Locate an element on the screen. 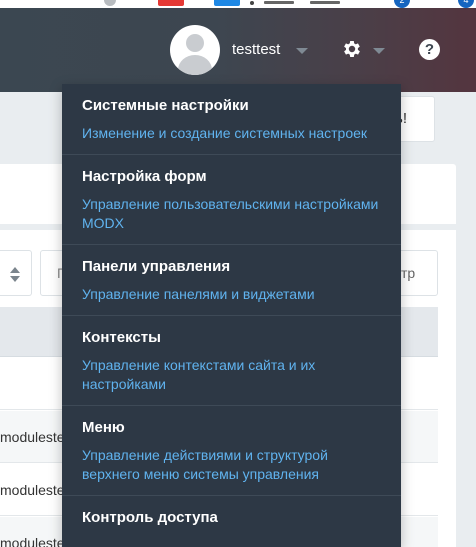 The width and height of the screenshot is (476, 547). bookmark-dot-icon is located at coordinates (252, 3).